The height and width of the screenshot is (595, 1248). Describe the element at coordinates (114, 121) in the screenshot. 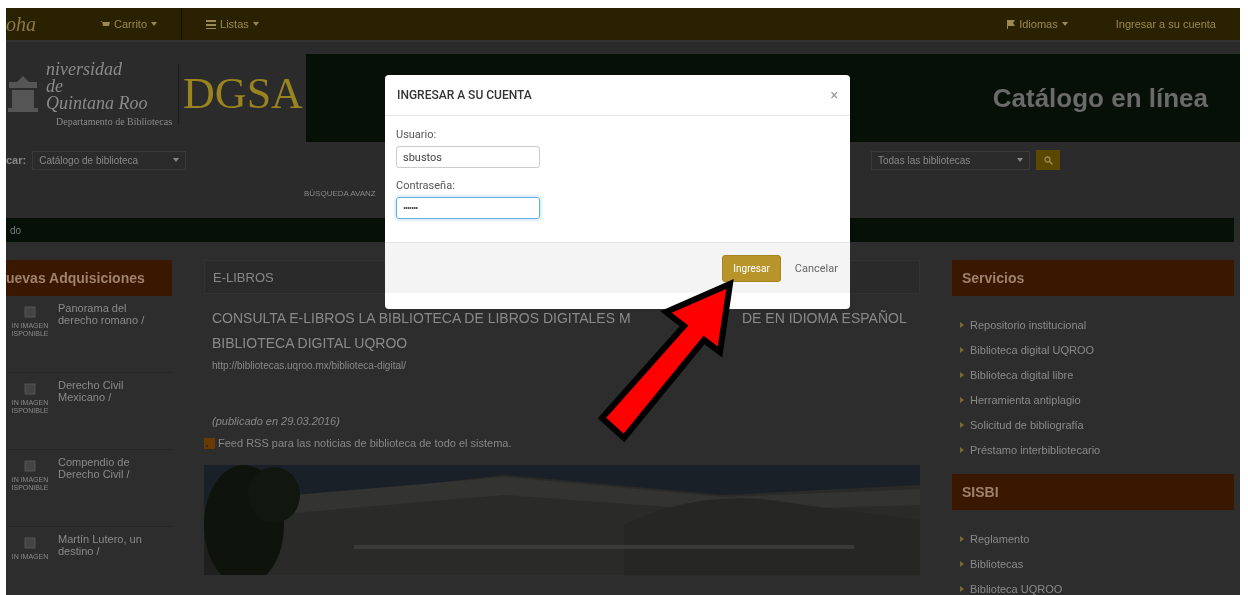

I see `logo-subtitle: Departamento de Bibliotecas` at that location.